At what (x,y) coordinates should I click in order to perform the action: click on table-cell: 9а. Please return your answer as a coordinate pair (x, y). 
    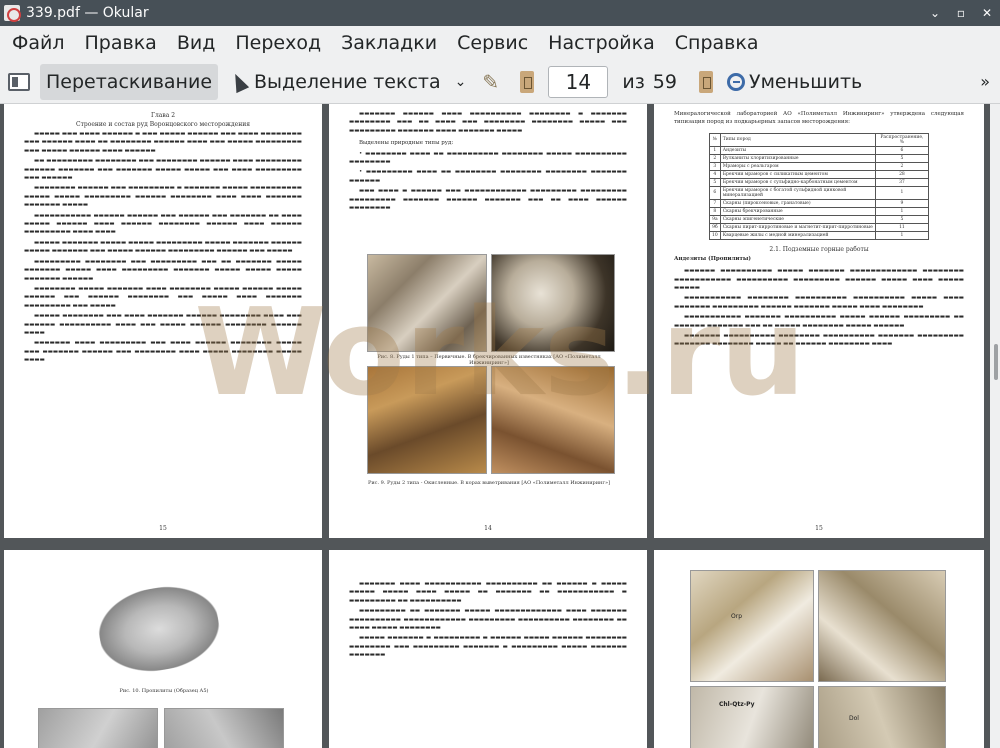
    Looking at the image, I should click on (715, 219).